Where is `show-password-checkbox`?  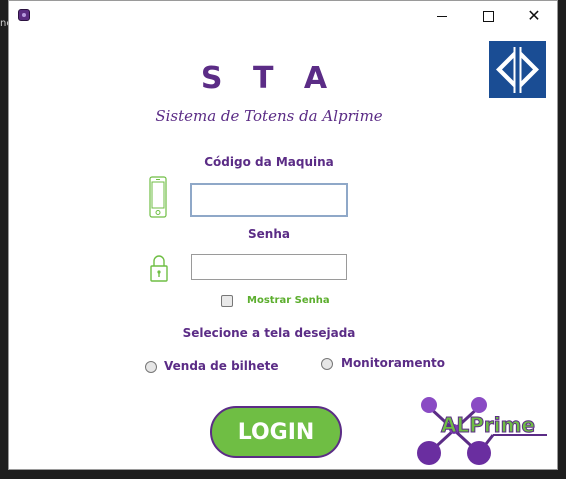 show-password-checkbox is located at coordinates (227, 301).